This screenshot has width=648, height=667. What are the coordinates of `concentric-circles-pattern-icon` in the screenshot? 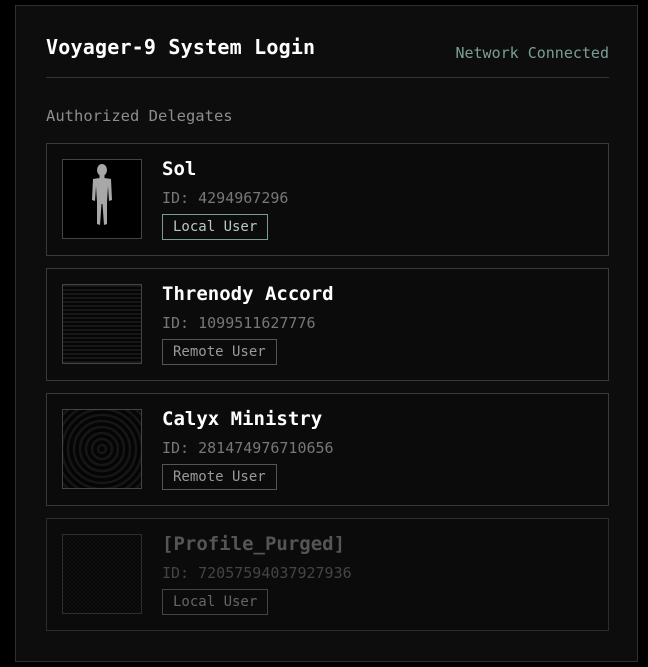 It's located at (102, 449).